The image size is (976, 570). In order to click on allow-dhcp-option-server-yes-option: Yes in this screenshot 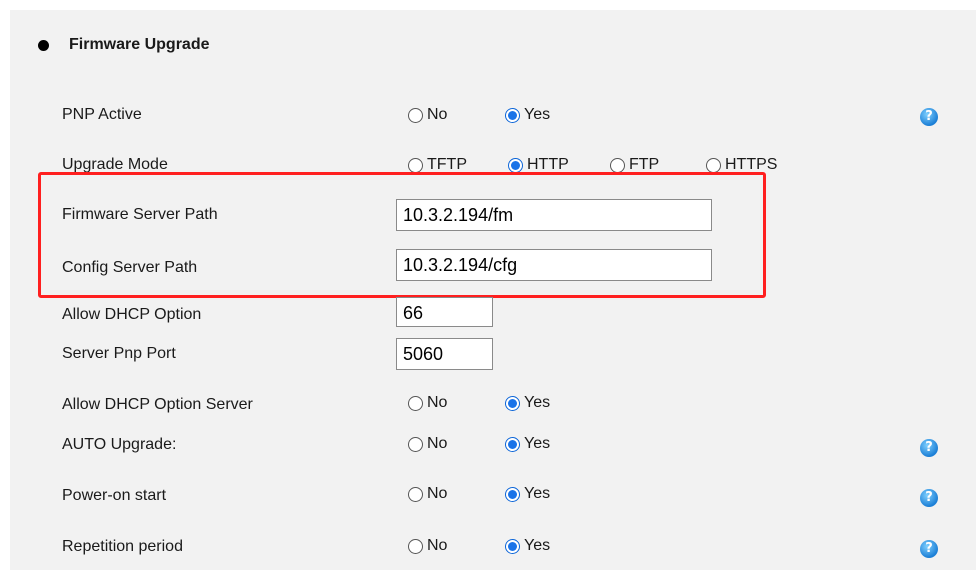, I will do `click(527, 403)`.